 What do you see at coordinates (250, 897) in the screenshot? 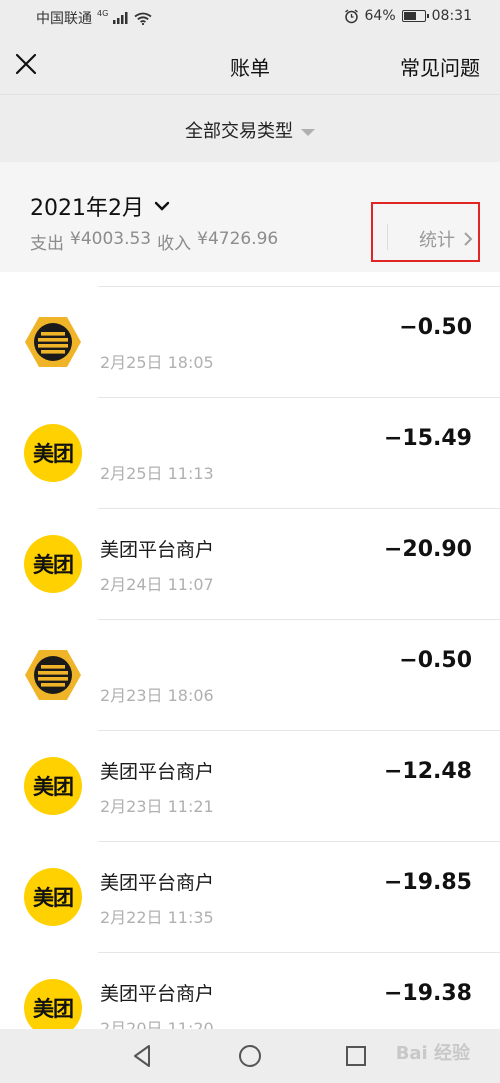
I see `transaction-row: 美团 美团平台商户 2月22日 11:35 −19.85` at bounding box center [250, 897].